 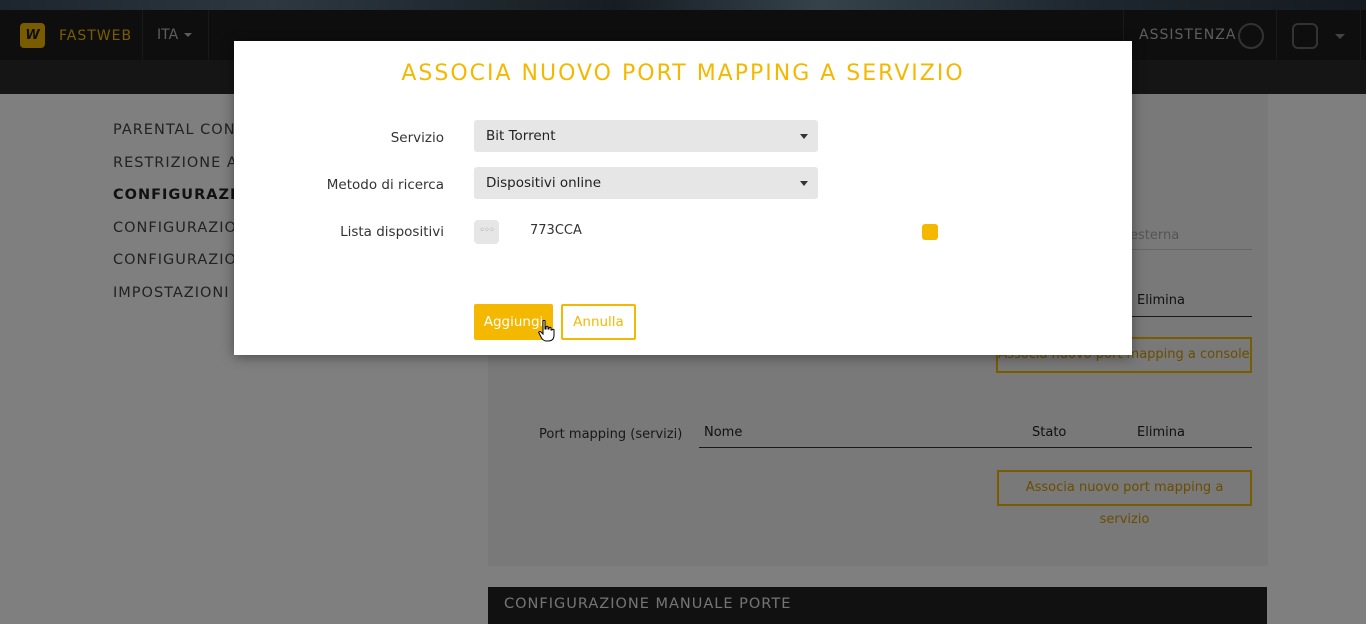 What do you see at coordinates (598, 322) in the screenshot?
I see `cancel-button: Annulla` at bounding box center [598, 322].